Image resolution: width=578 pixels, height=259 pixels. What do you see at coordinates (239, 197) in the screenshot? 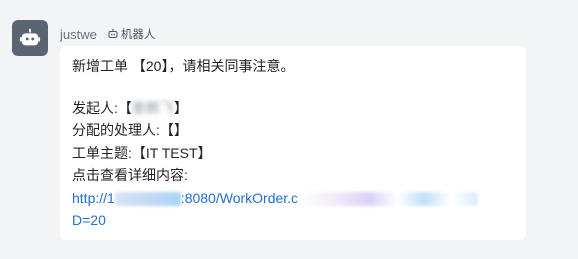
I see `link-mid: :8080/WorkOrder.c` at bounding box center [239, 197].